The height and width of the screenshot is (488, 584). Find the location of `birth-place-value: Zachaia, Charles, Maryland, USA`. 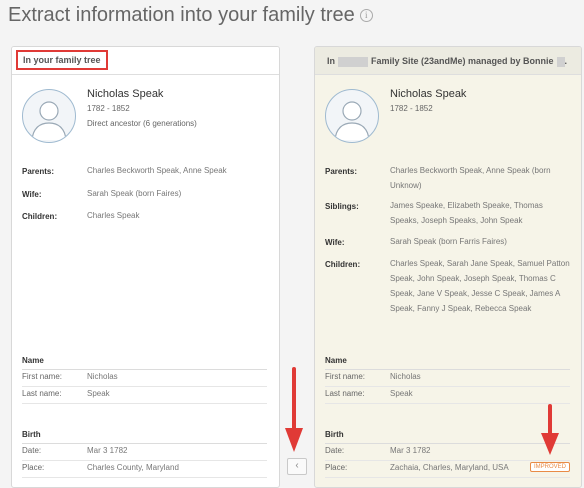

birth-place-value: Zachaia, Charles, Maryland, USA is located at coordinates (449, 467).